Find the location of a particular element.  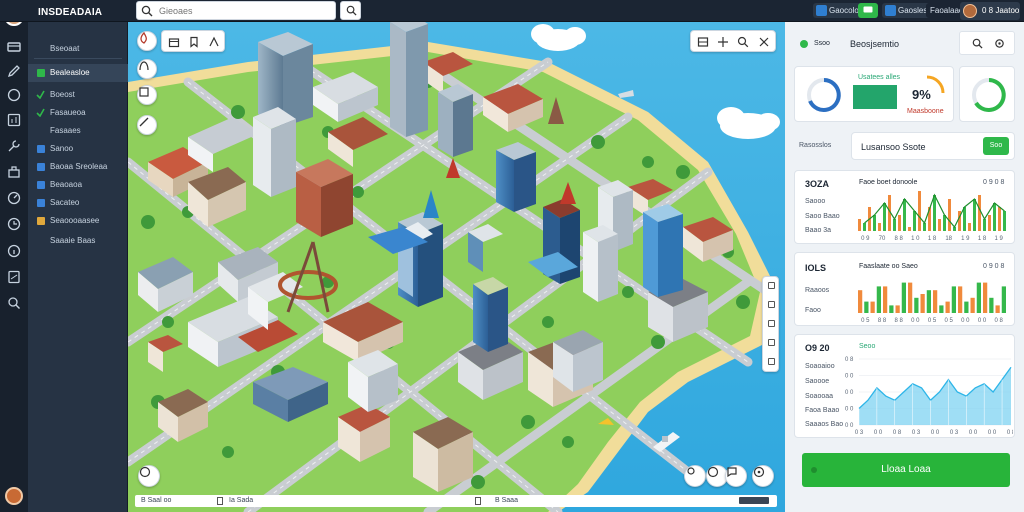

chart3-row-4: Faoa Baao is located at coordinates (822, 410).